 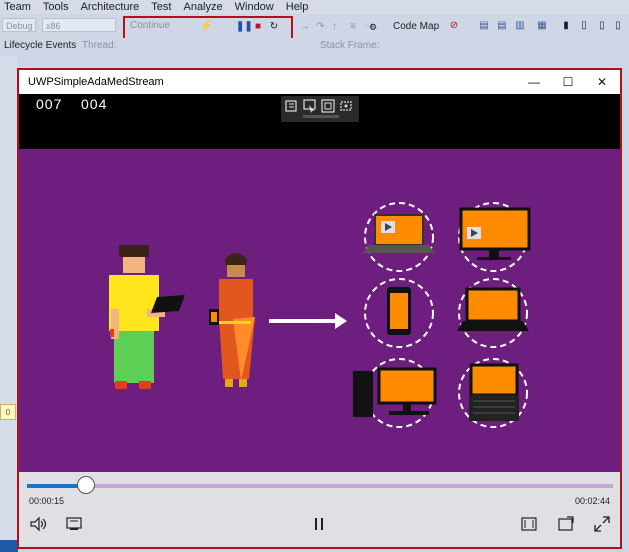 What do you see at coordinates (79, 25) in the screenshot?
I see `solution-platform-combo: x86` at bounding box center [79, 25].